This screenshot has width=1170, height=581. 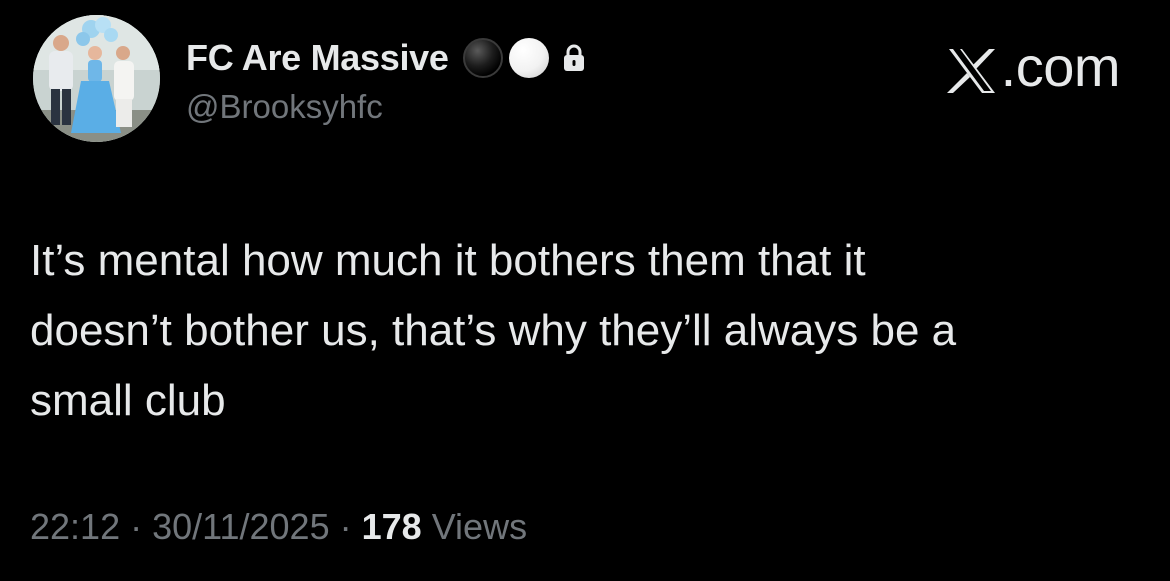 I want to click on tweet-meta: 22:12 · 30/11/2025 · 178 Views, so click(x=278, y=527).